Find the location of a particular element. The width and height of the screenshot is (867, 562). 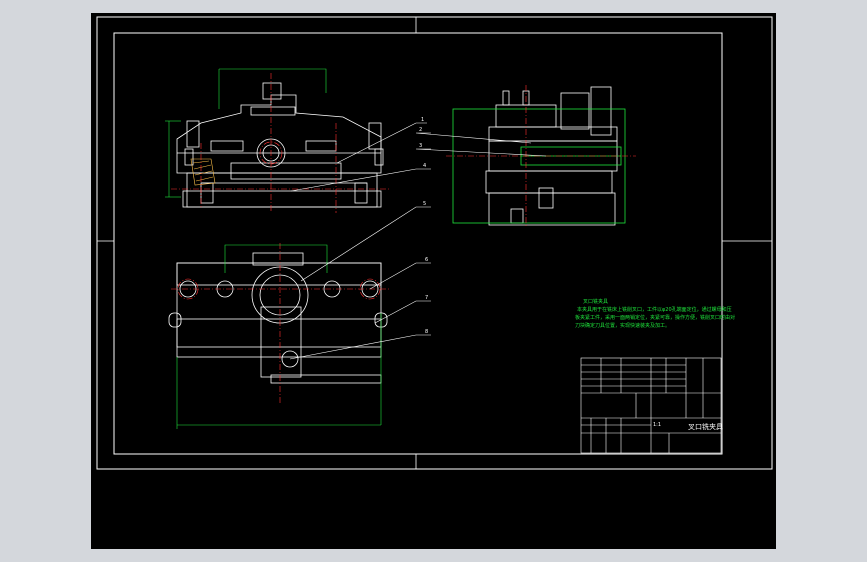

balloon-7: 7 is located at coordinates (426, 298).